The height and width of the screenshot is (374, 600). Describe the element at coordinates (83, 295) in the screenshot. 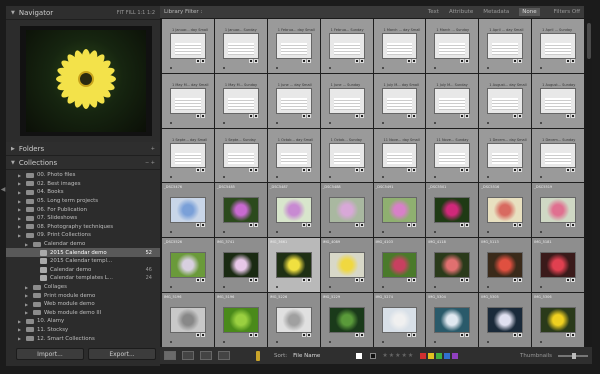

I see `collection-item: ▶ Print module demo` at that location.